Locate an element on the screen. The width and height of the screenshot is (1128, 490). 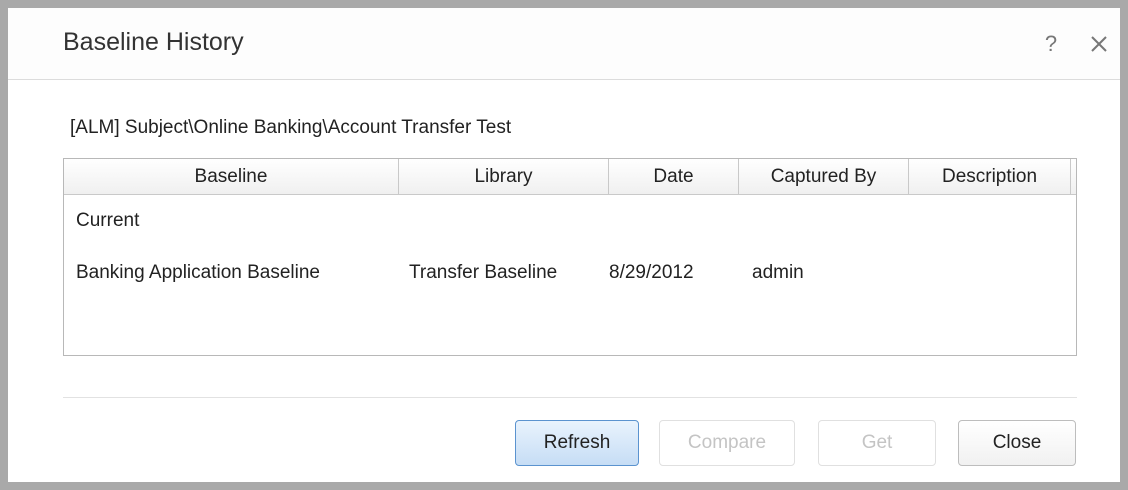
column-header-date: Date is located at coordinates (674, 176).